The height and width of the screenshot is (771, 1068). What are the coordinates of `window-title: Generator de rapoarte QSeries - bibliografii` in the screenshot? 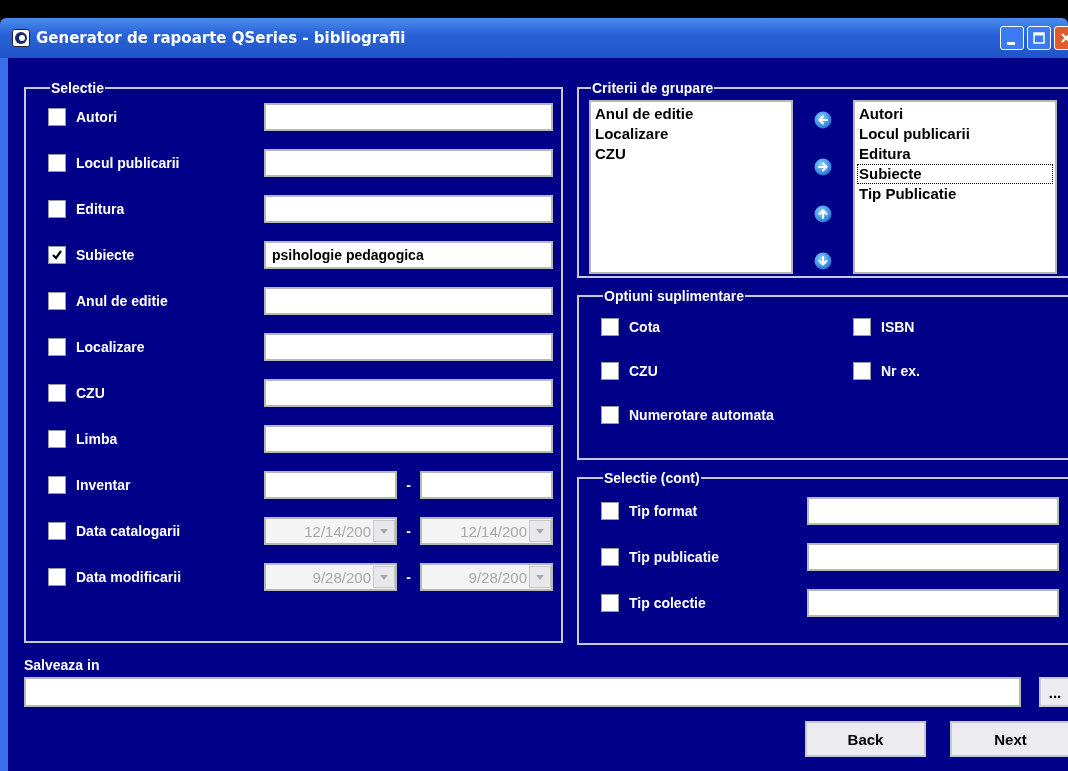 It's located at (221, 38).